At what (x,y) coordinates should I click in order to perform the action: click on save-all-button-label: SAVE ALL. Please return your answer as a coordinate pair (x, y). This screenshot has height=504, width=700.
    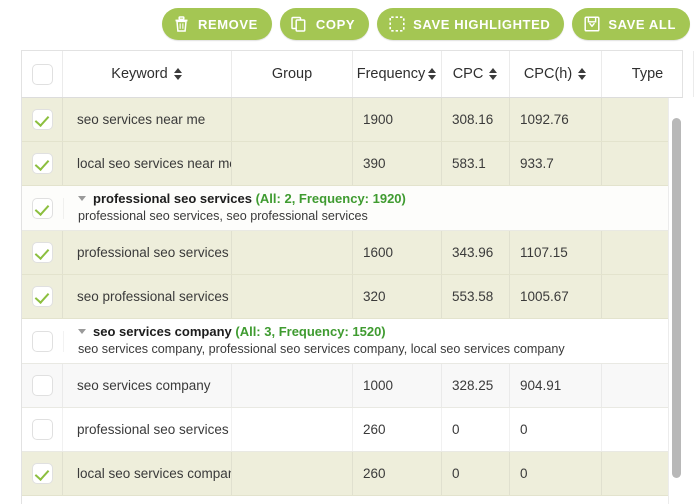
    Looking at the image, I should click on (642, 24).